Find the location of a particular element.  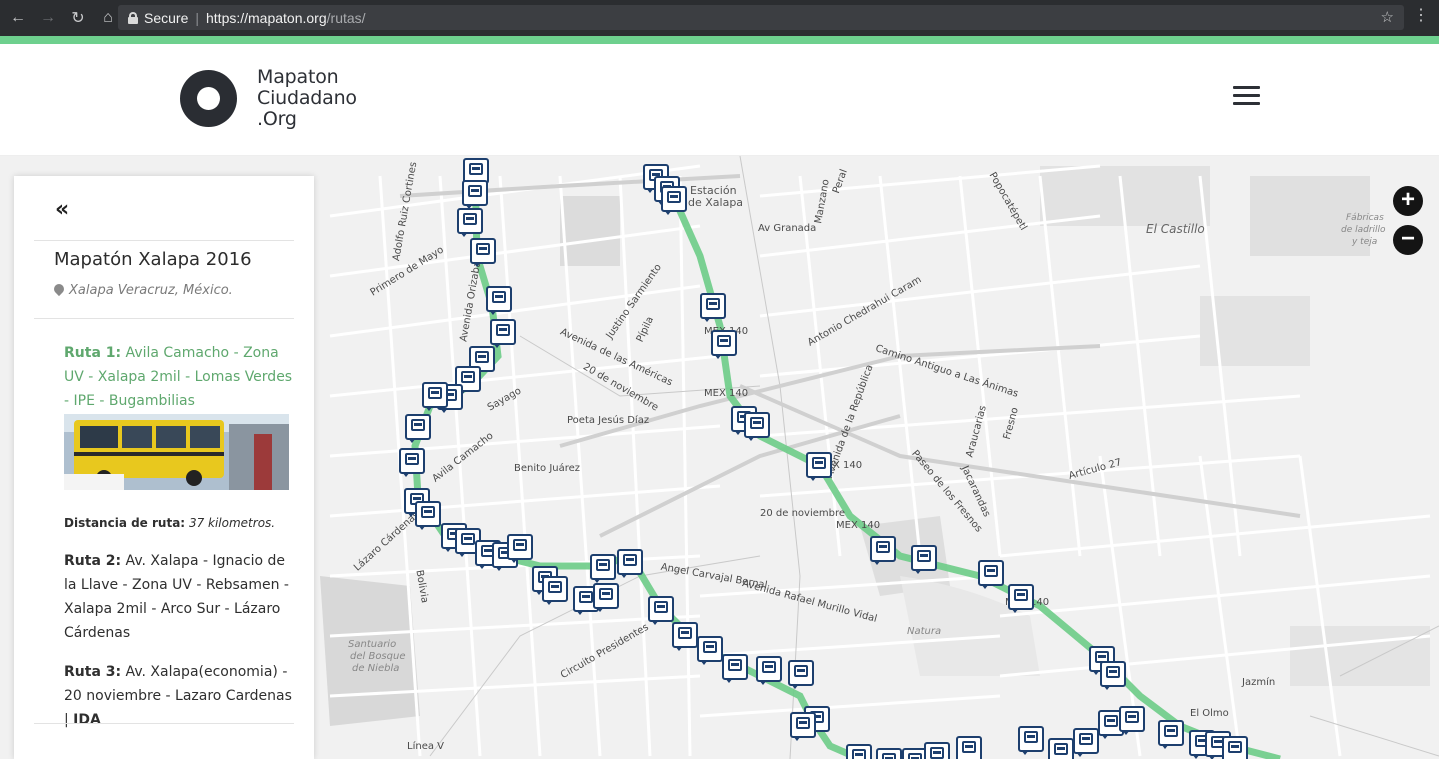

route-2-name: Ruta 2: is located at coordinates (93, 561).